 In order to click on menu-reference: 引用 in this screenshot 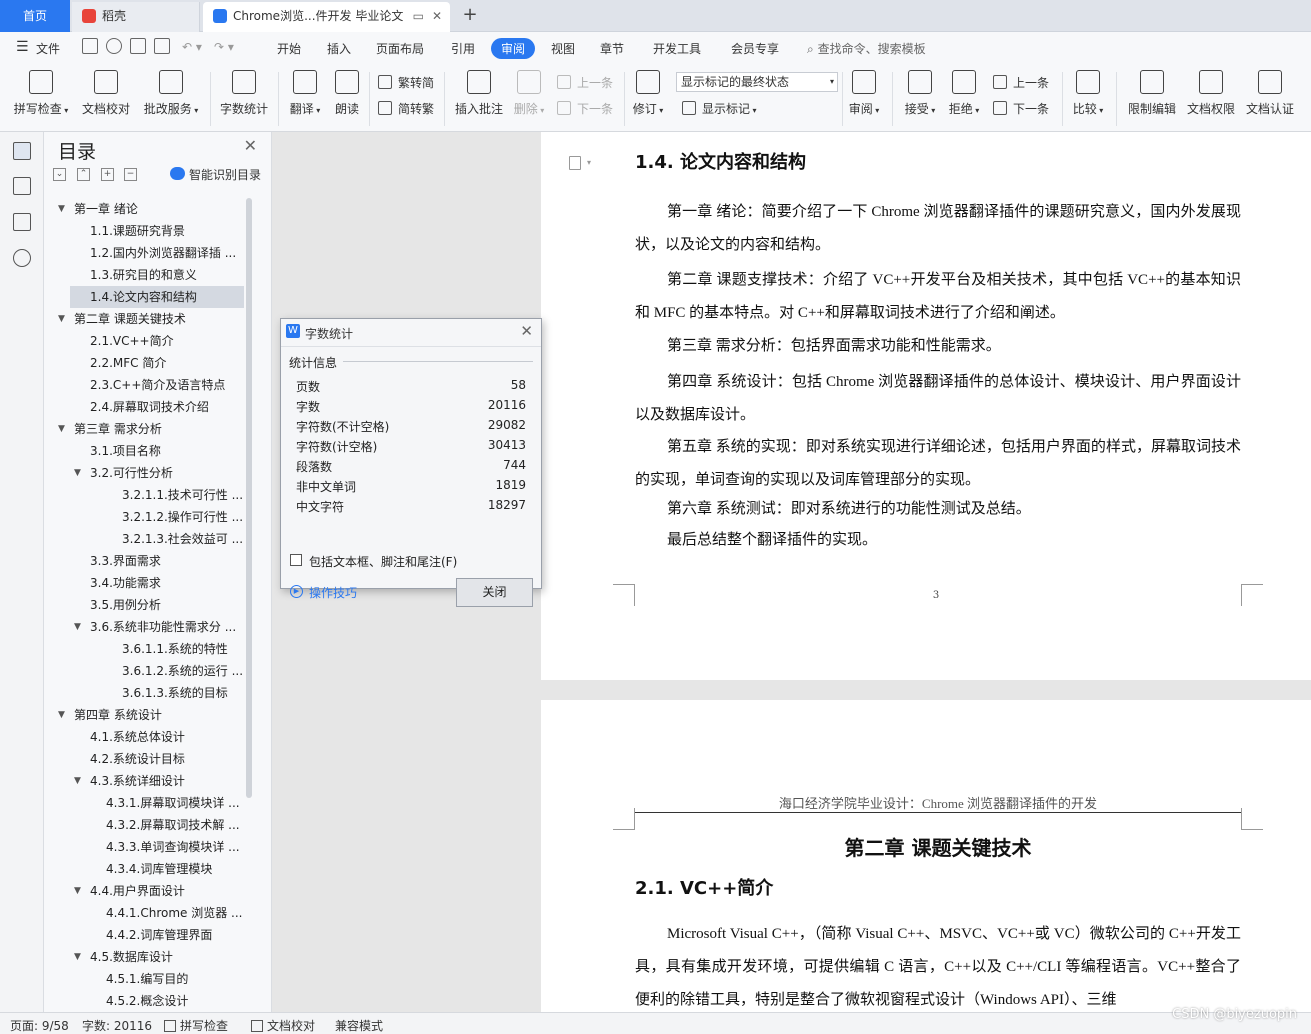, I will do `click(463, 48)`.